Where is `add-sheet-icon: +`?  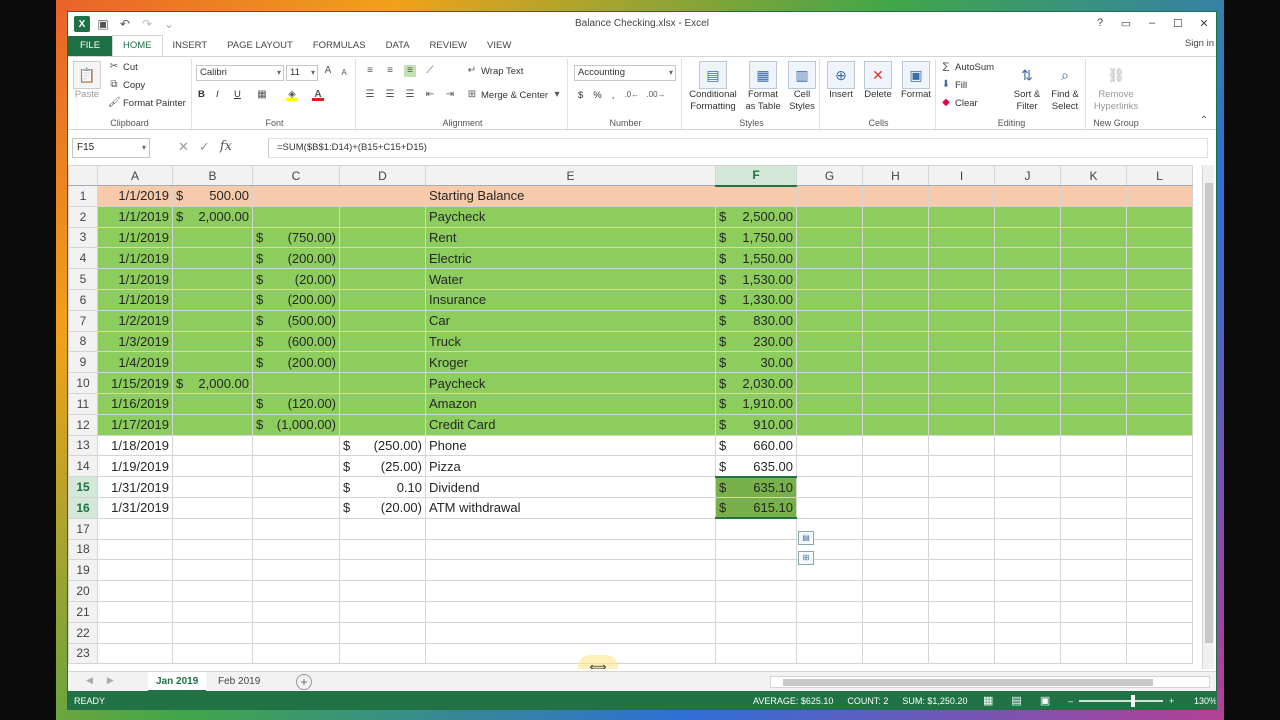
add-sheet-icon: + is located at coordinates (304, 682).